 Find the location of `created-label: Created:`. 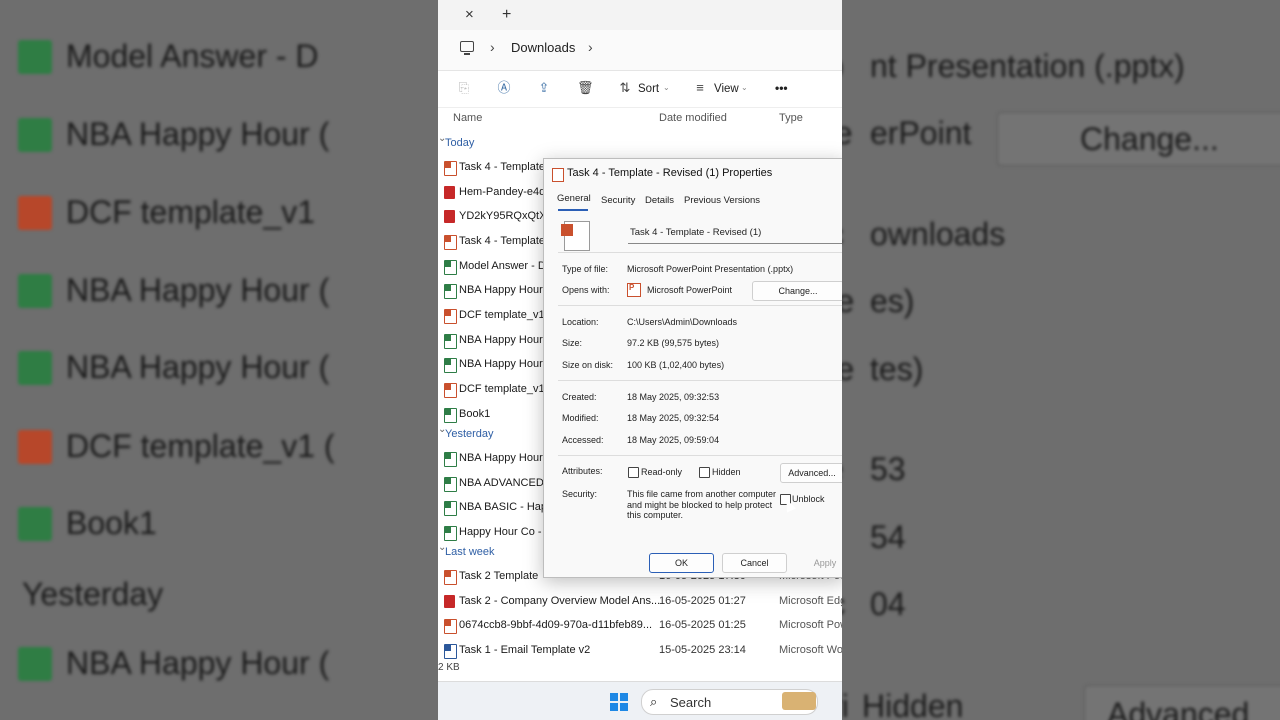

created-label: Created: is located at coordinates (579, 397).